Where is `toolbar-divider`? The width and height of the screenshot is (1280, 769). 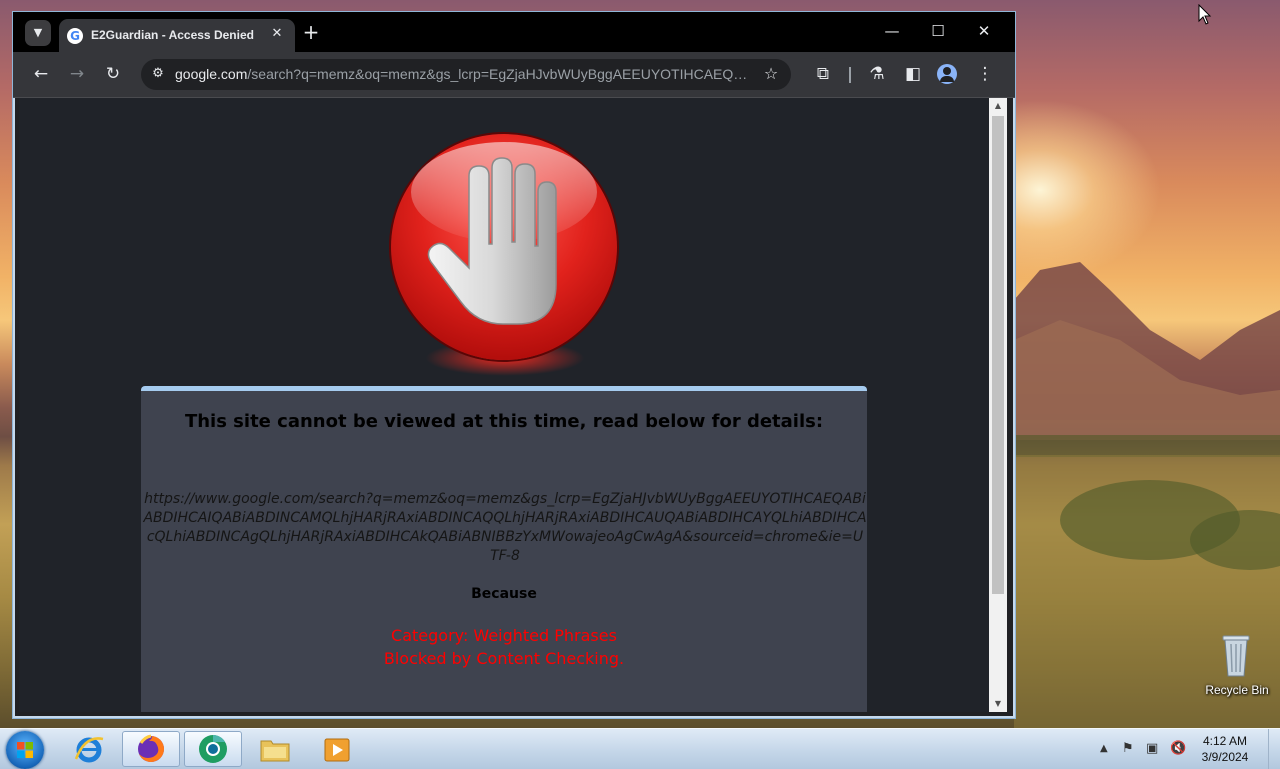 toolbar-divider is located at coordinates (850, 75).